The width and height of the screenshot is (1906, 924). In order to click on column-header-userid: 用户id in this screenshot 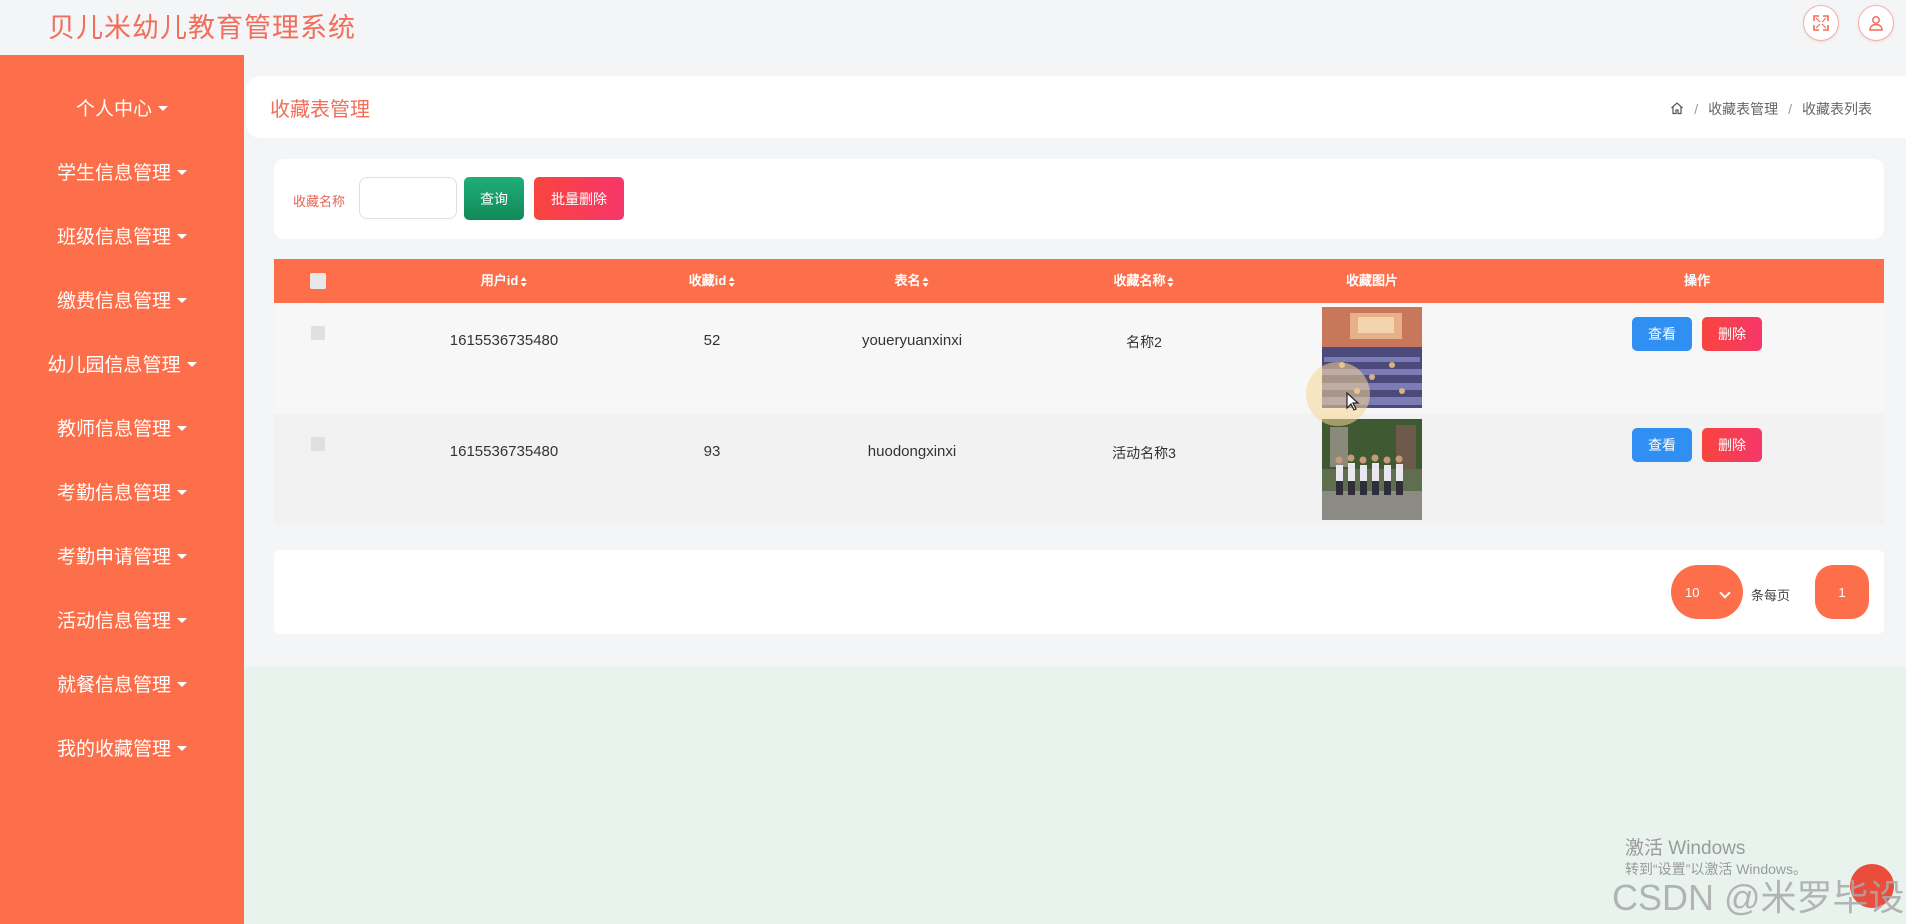, I will do `click(504, 281)`.